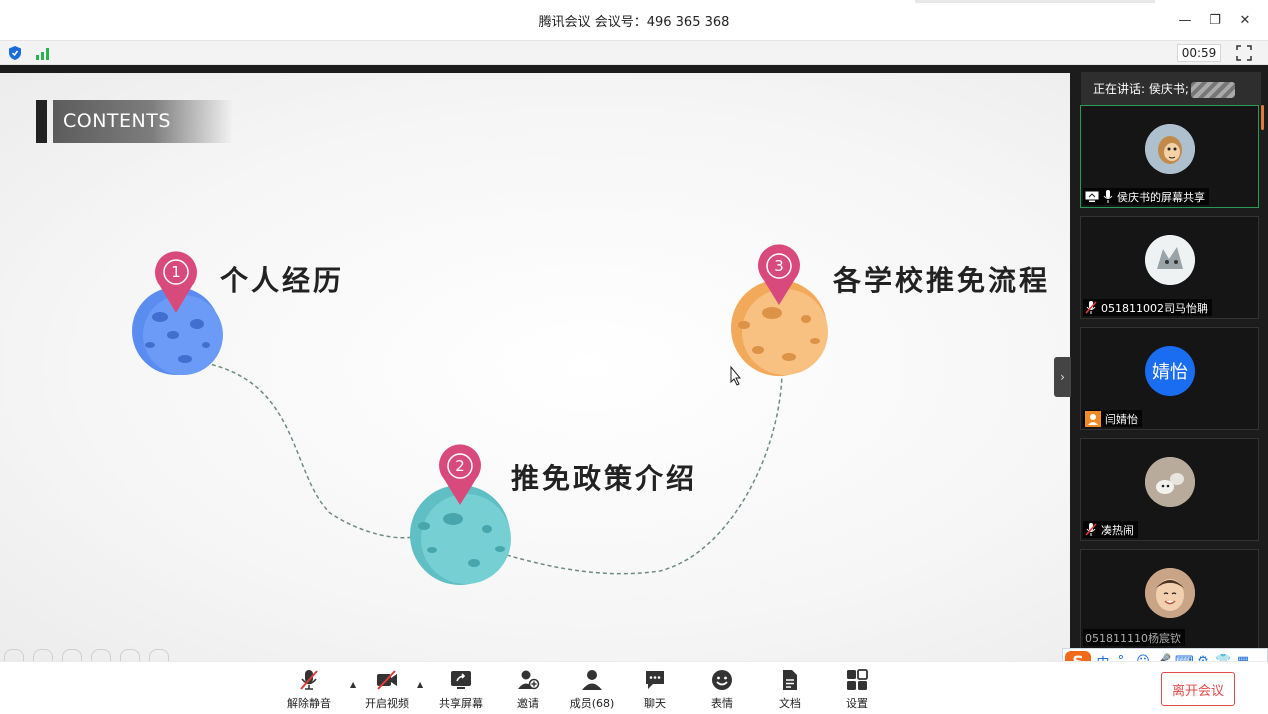 The image size is (1268, 714). Describe the element at coordinates (1170, 371) in the screenshot. I see `text-avatar: 婧怡` at that location.